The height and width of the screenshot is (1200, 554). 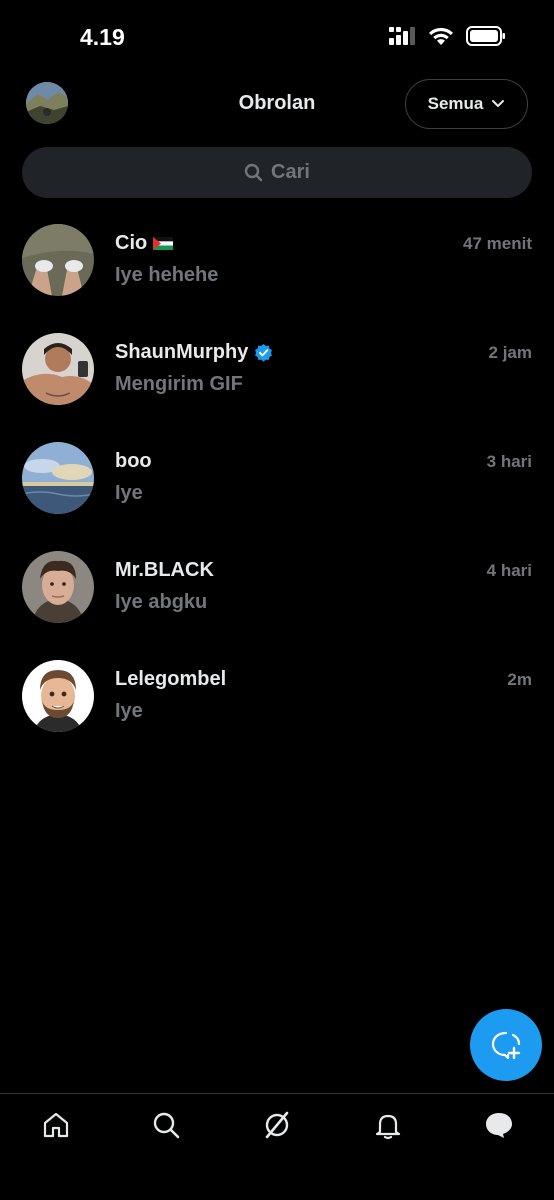 I want to click on conversation-item: Mr.BLACK 4 hari Iye abgku, so click(x=277, y=603).